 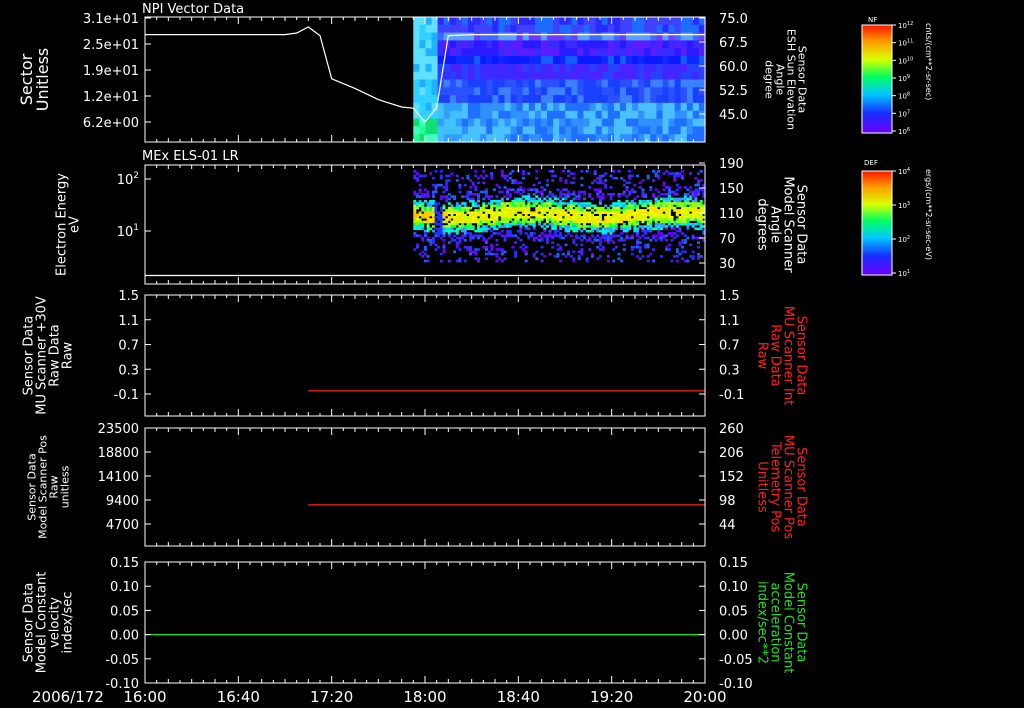 What do you see at coordinates (731, 453) in the screenshot?
I see `y2-tick-label: 206` at bounding box center [731, 453].